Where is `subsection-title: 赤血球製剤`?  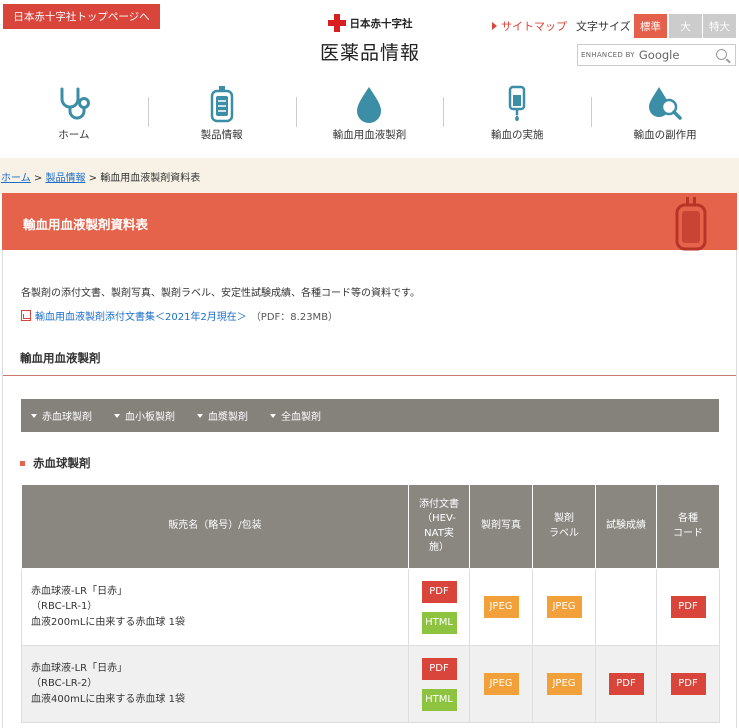
subsection-title: 赤血球製剤 is located at coordinates (55, 463).